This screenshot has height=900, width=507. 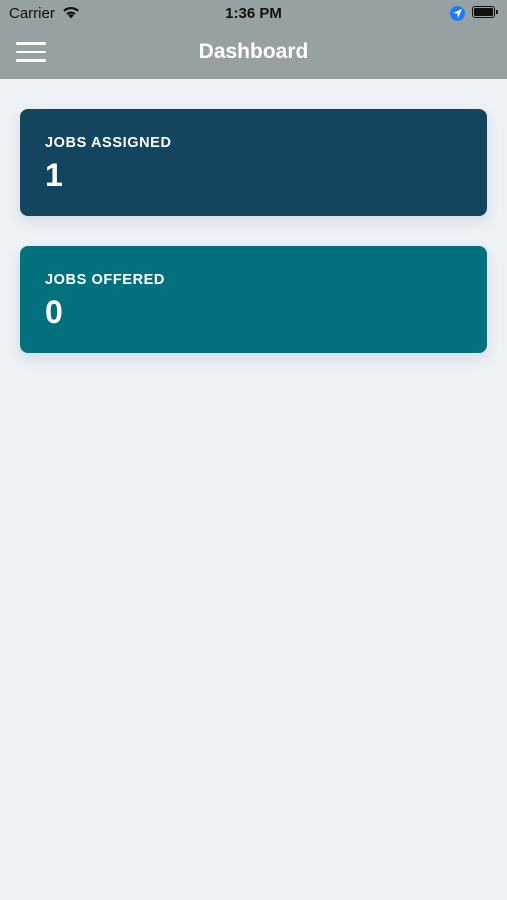 I want to click on jobs-offered-label: JOBS OFFERED, so click(x=105, y=280).